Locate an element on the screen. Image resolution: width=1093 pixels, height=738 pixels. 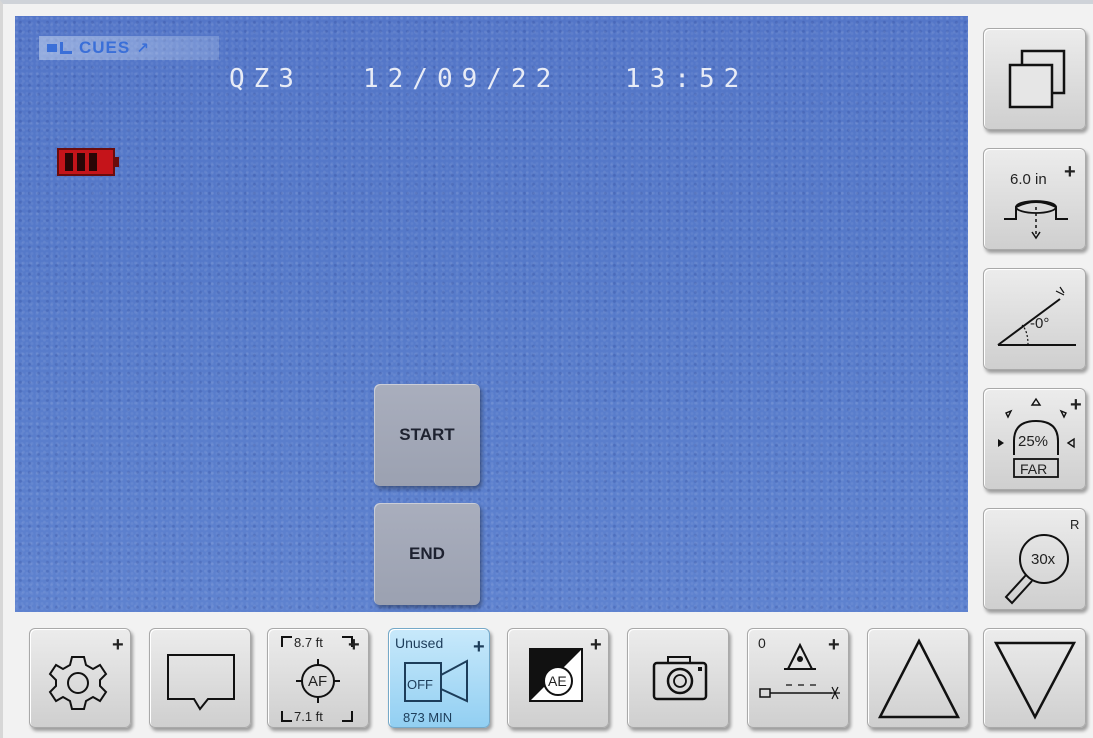
cues-logo-text: CUES is located at coordinates (105, 47).